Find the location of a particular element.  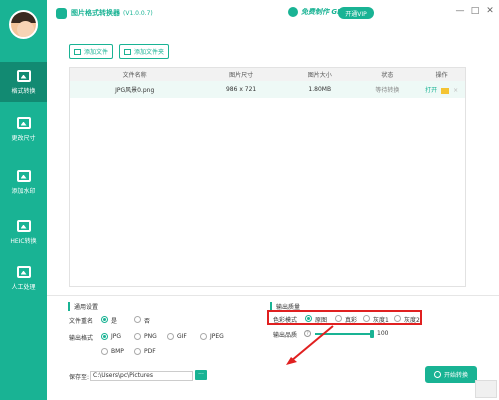

format-bmp-label: BMP is located at coordinates (117, 351).